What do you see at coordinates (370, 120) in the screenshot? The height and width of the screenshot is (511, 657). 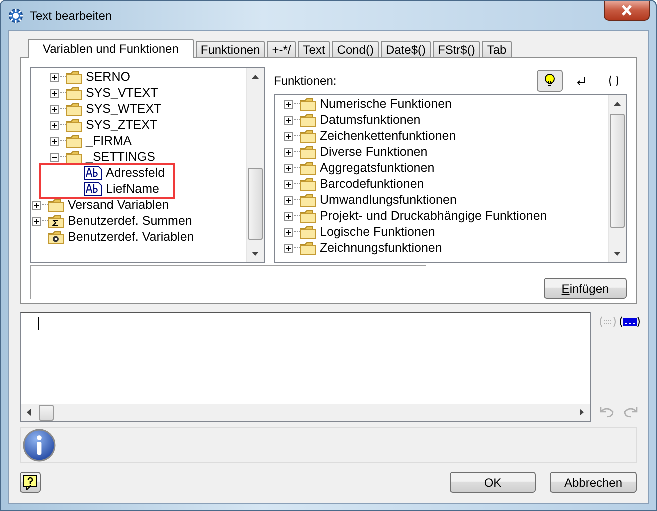 I see `tree-item: Datumsfunktionen` at bounding box center [370, 120].